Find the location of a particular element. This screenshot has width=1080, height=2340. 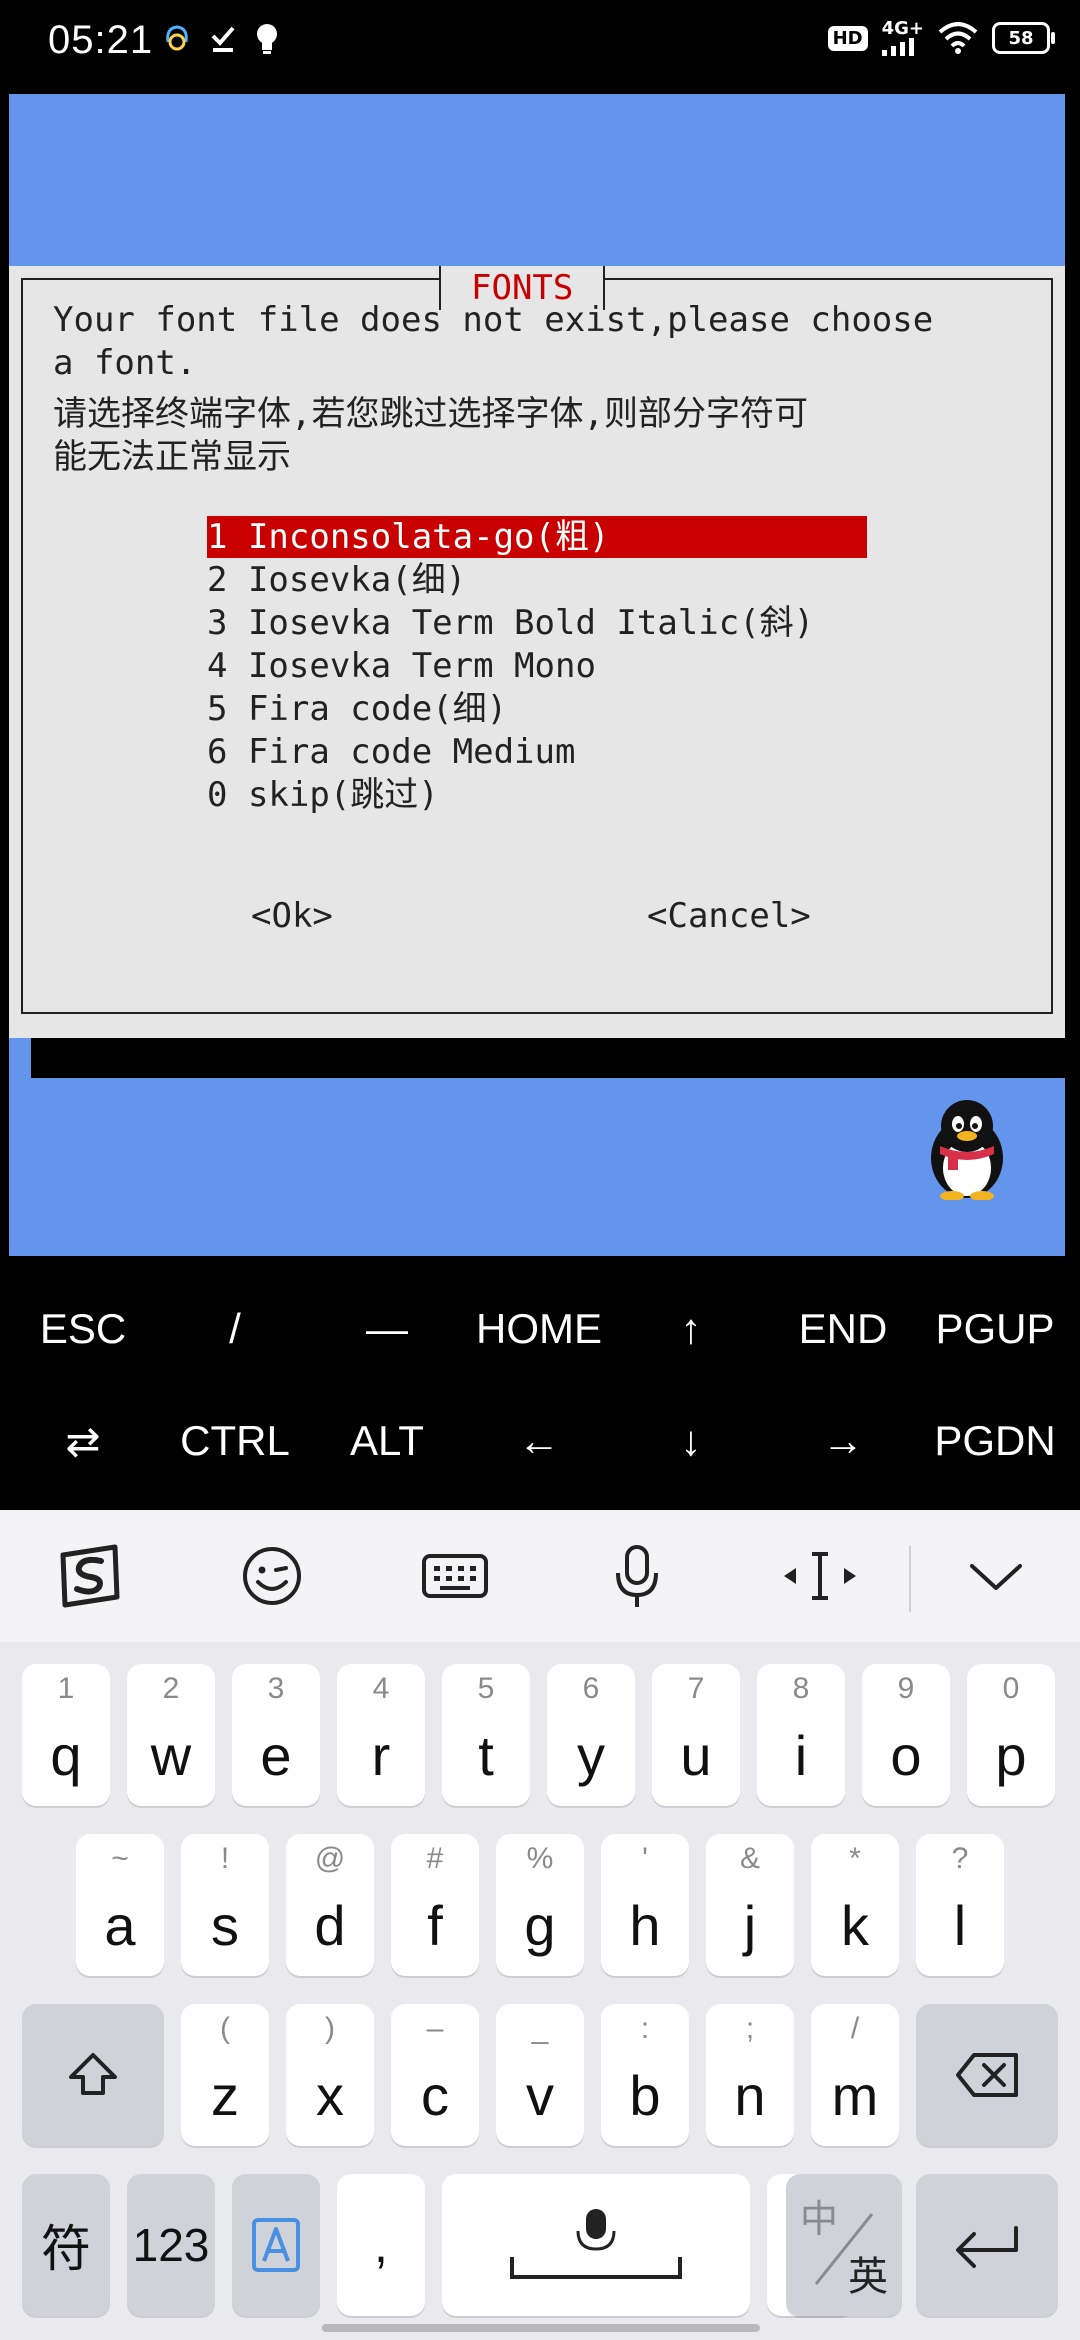

key-label: m is located at coordinates (855, 2095).